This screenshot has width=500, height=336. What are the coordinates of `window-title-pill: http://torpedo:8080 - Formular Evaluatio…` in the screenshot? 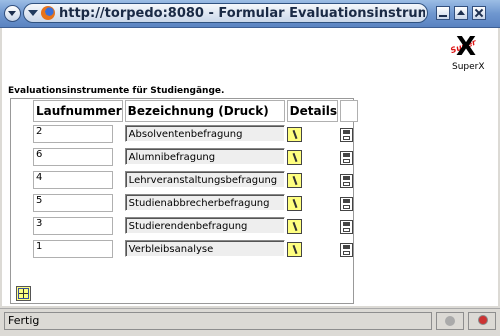 It's located at (225, 13).